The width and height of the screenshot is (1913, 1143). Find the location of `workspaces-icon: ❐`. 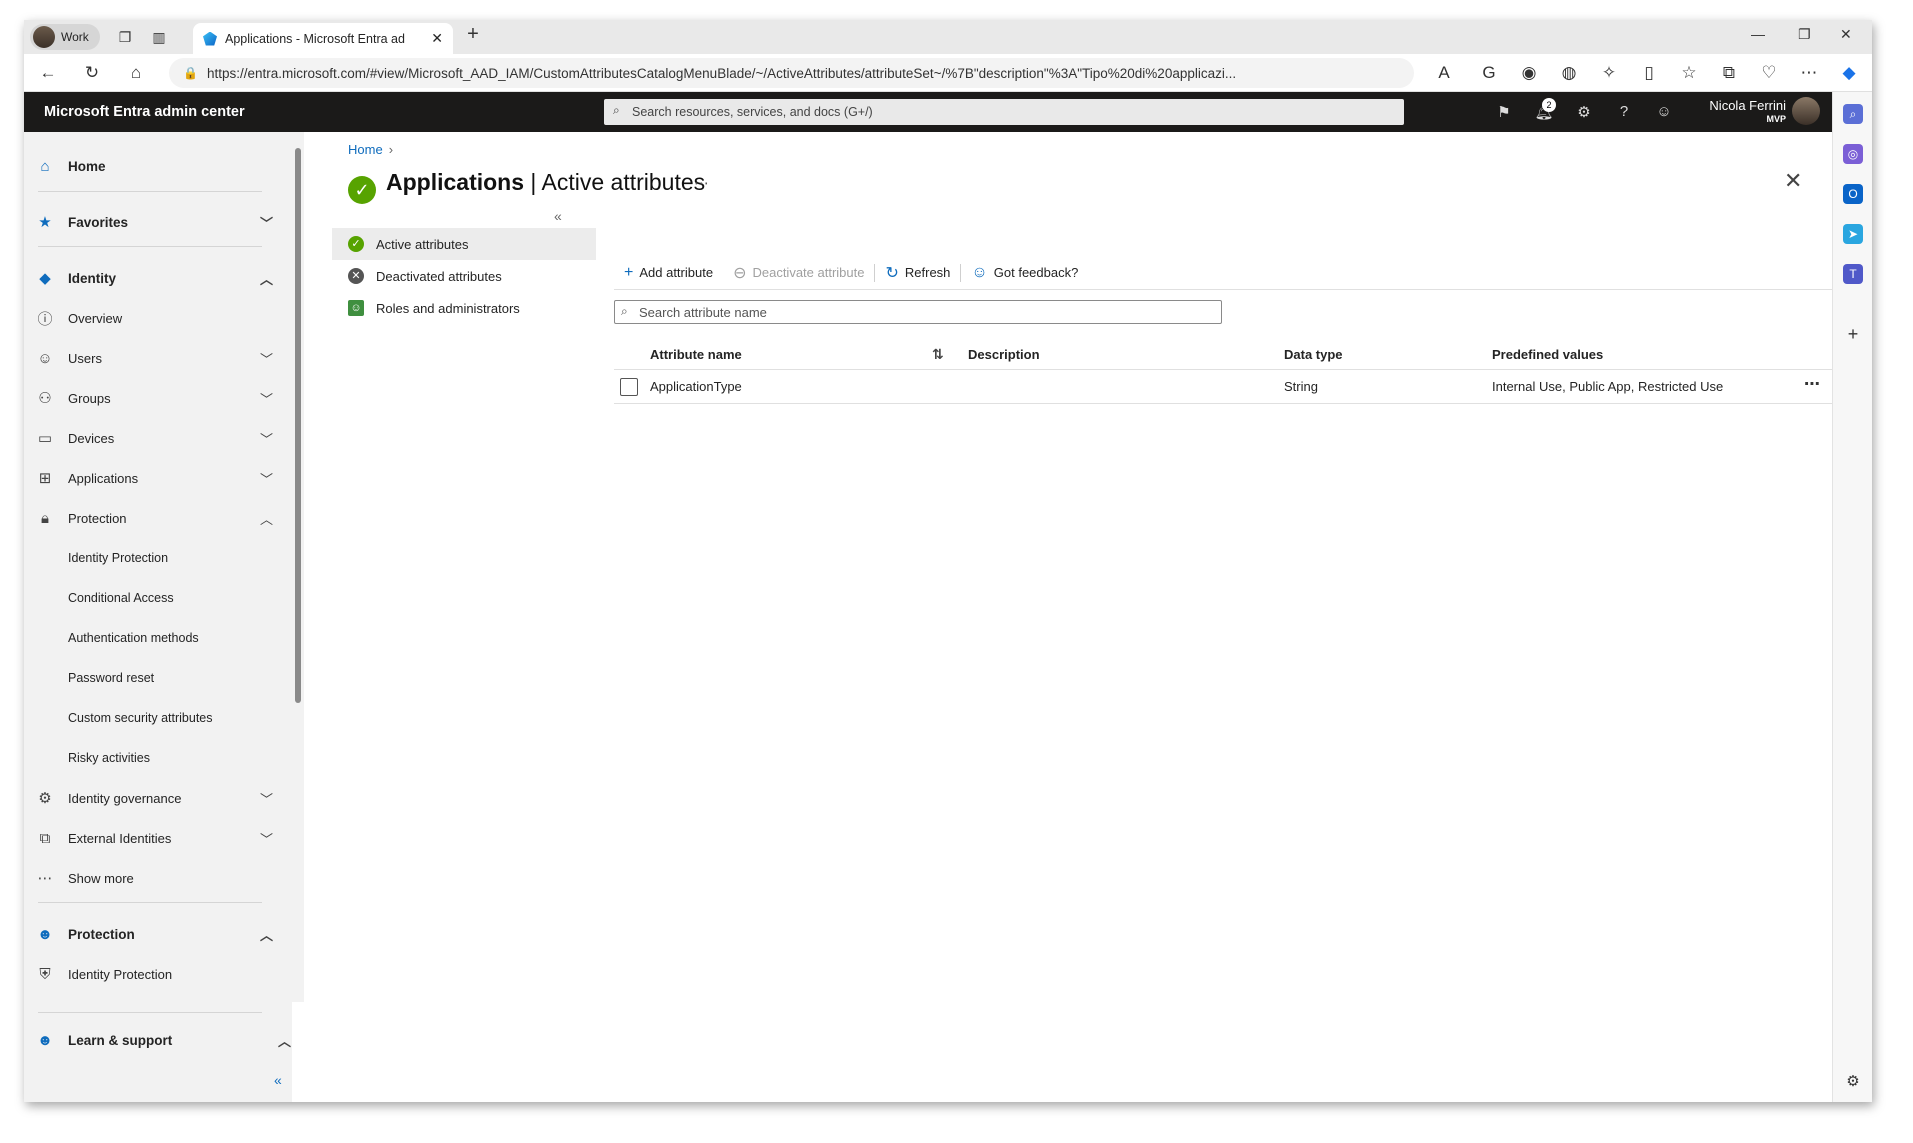

workspaces-icon: ❐ is located at coordinates (125, 37).